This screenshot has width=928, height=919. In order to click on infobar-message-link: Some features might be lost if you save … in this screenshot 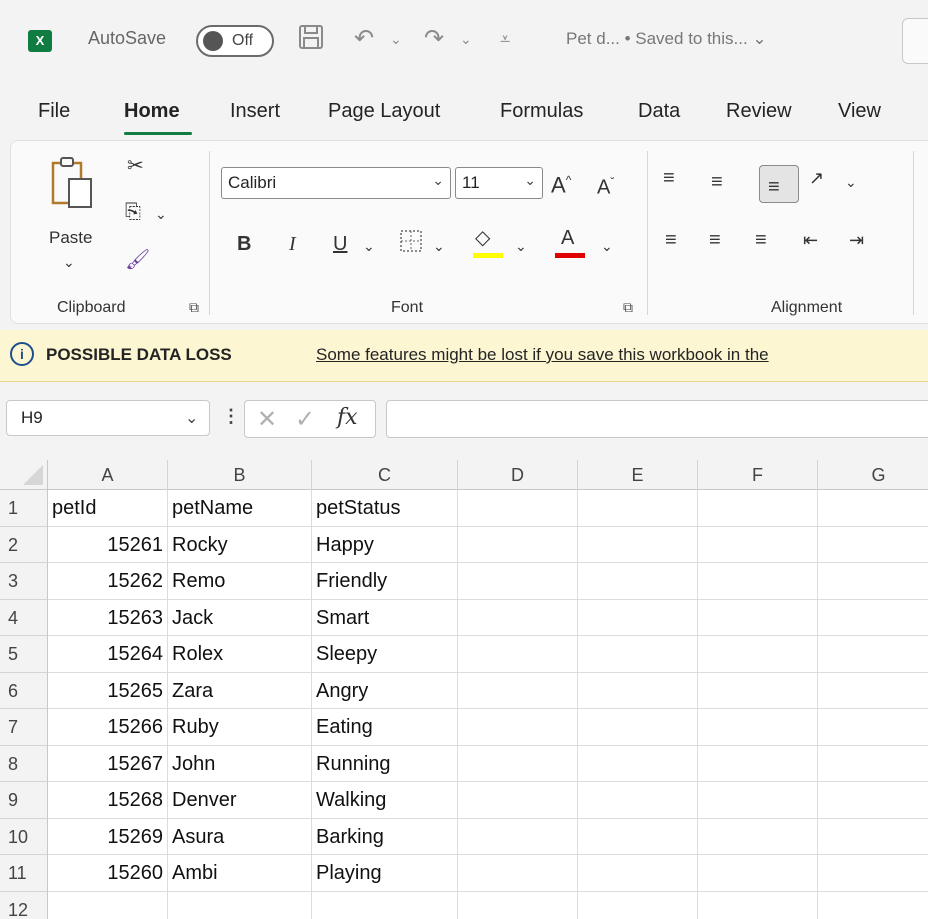, I will do `click(542, 355)`.